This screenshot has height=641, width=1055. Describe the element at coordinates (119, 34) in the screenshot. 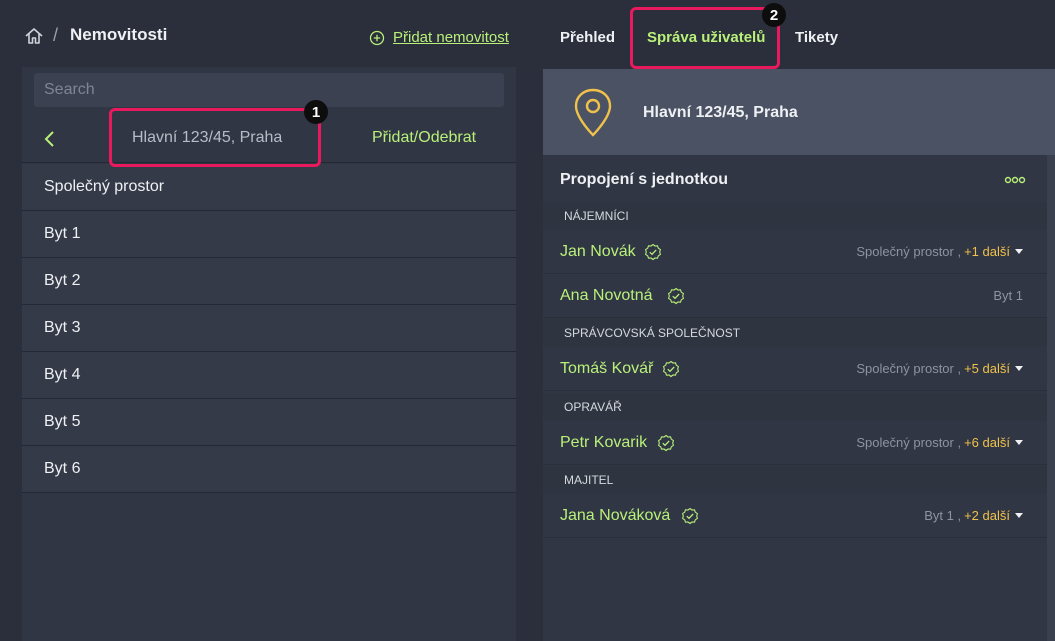

I see `page-title: Nemovitosti` at that location.